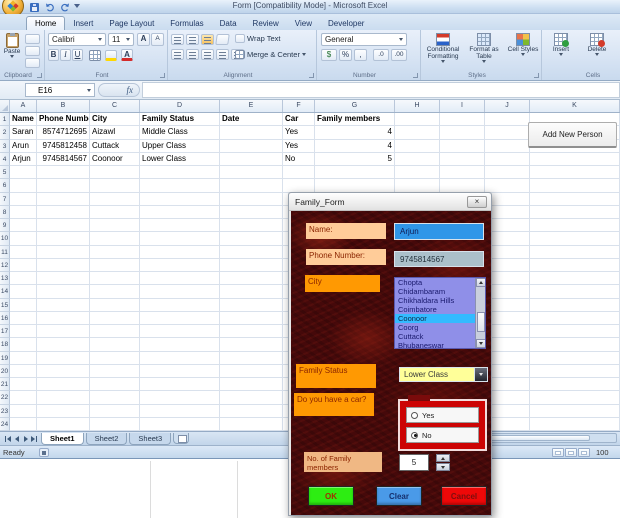 Image resolution: width=620 pixels, height=518 pixels. Describe the element at coordinates (23, 318) in the screenshot. I see `cell-A16` at that location.